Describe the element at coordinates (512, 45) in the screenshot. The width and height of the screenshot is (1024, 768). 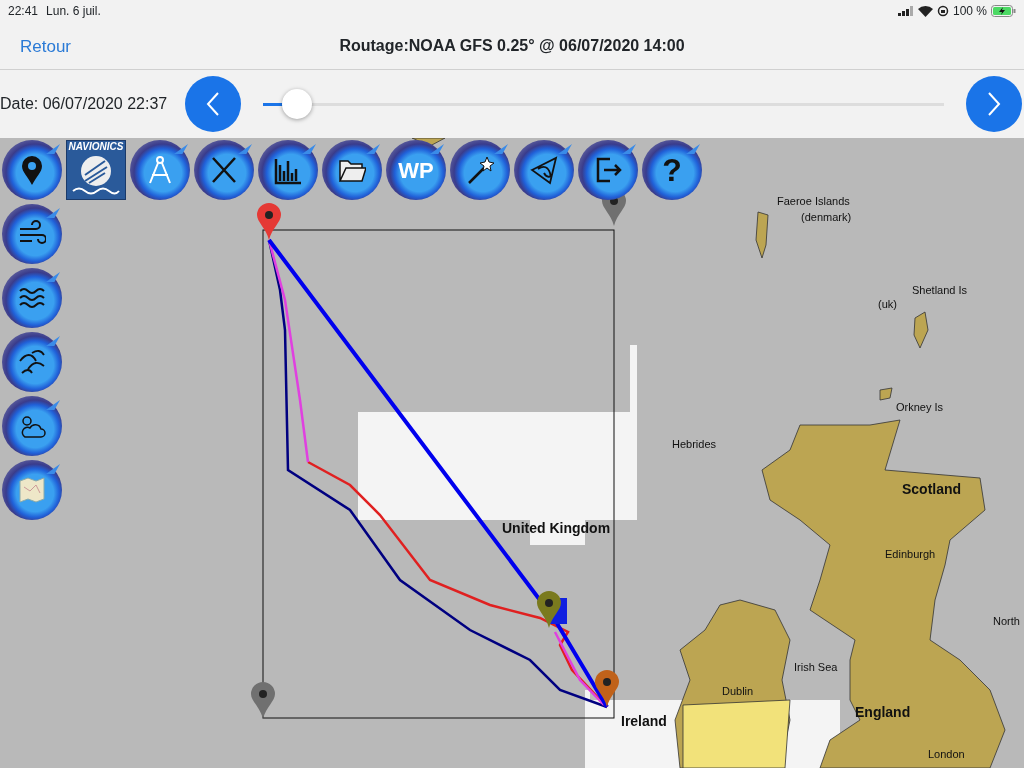
I see `window-title: Routage:NOAA GFS 0.25° @ 06/07/2020 14:00` at that location.